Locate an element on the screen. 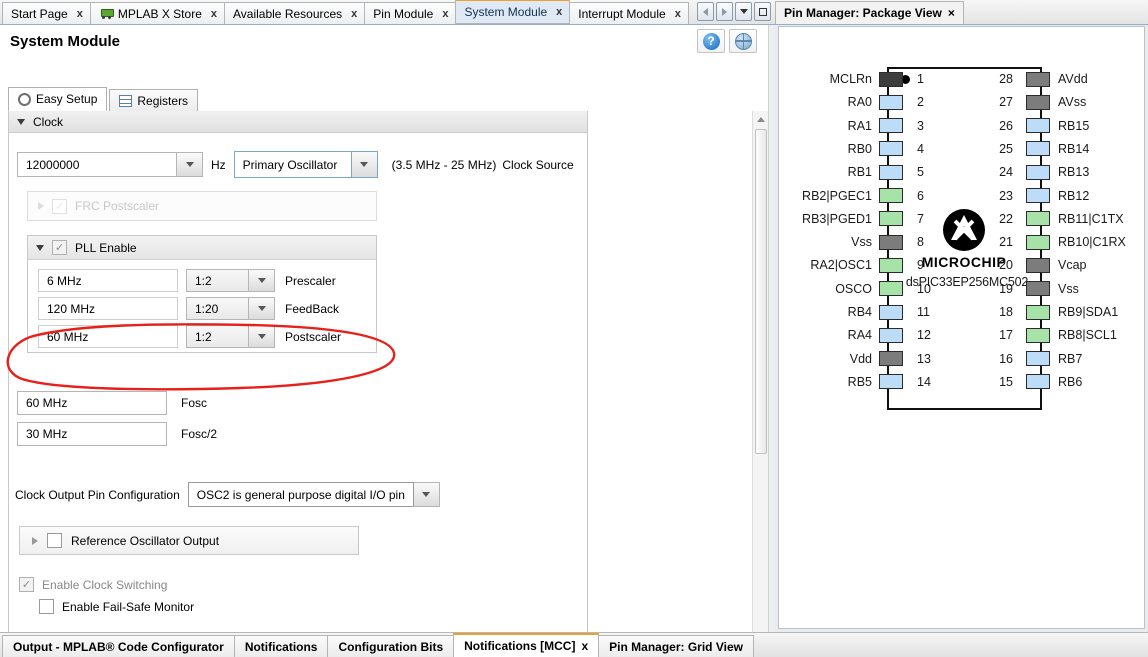  clock-frequency-dropdown-button is located at coordinates (190, 164).